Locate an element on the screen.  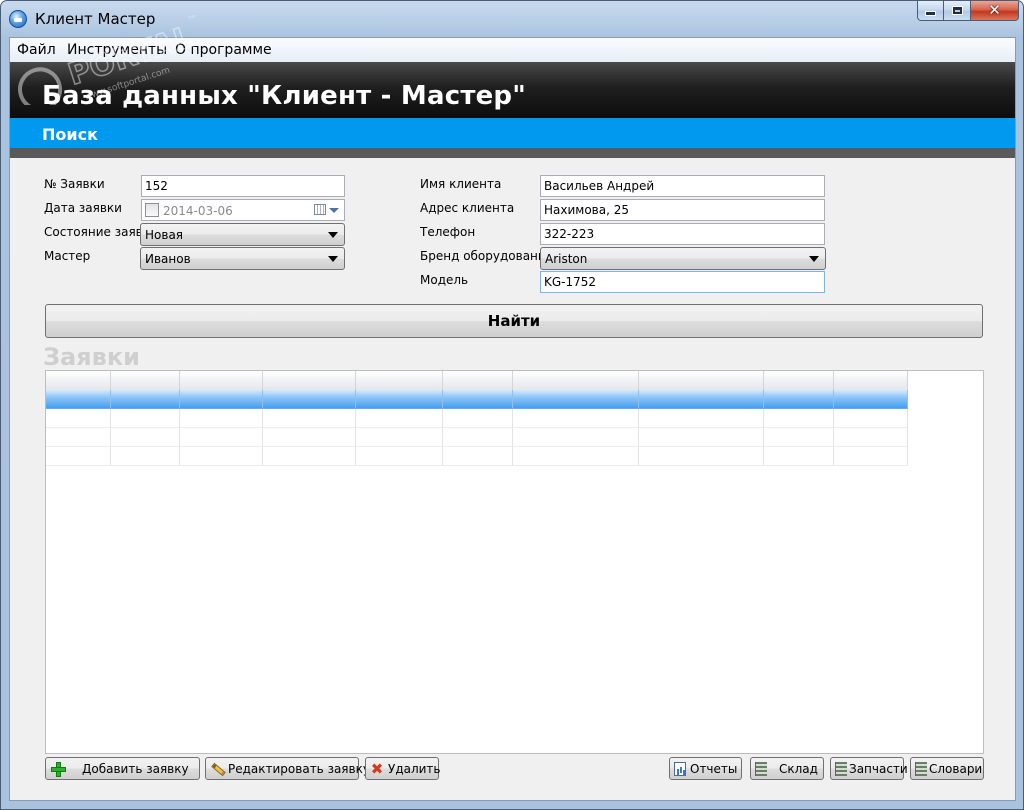
menu-file: Файл is located at coordinates (36, 50).